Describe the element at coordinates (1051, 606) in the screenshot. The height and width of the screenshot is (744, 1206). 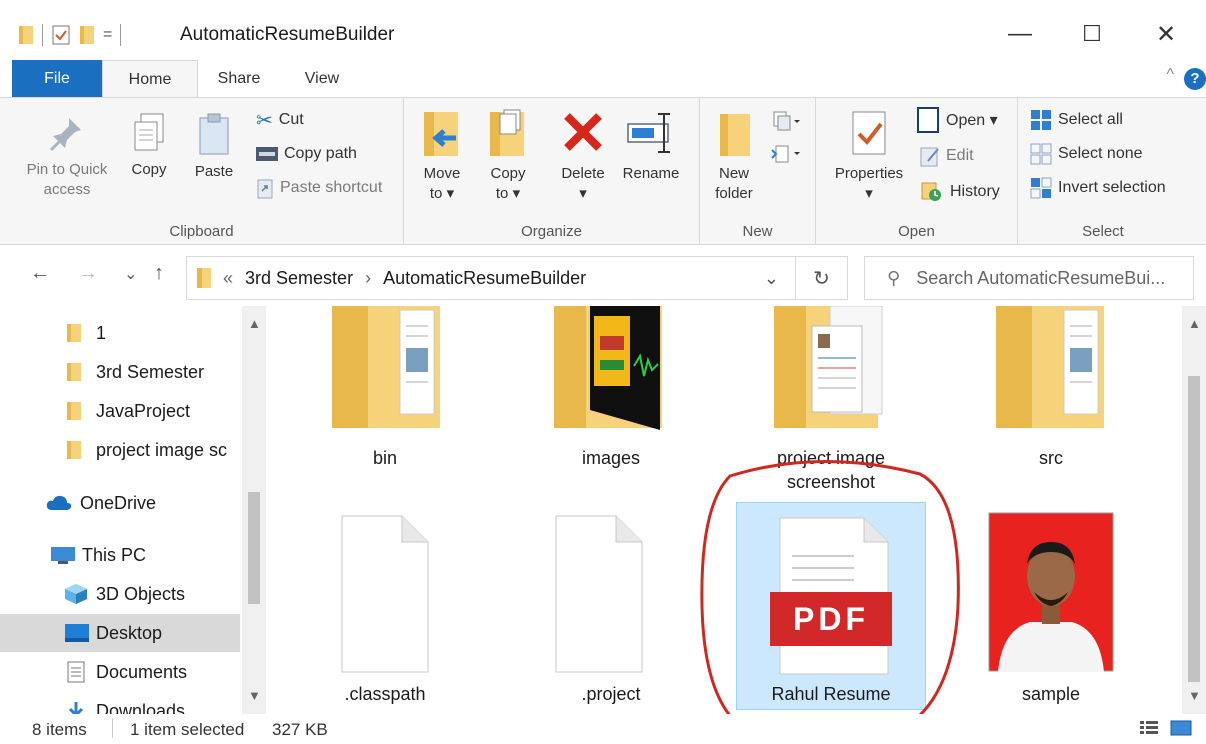
I see `file-item-sample: sample` at that location.